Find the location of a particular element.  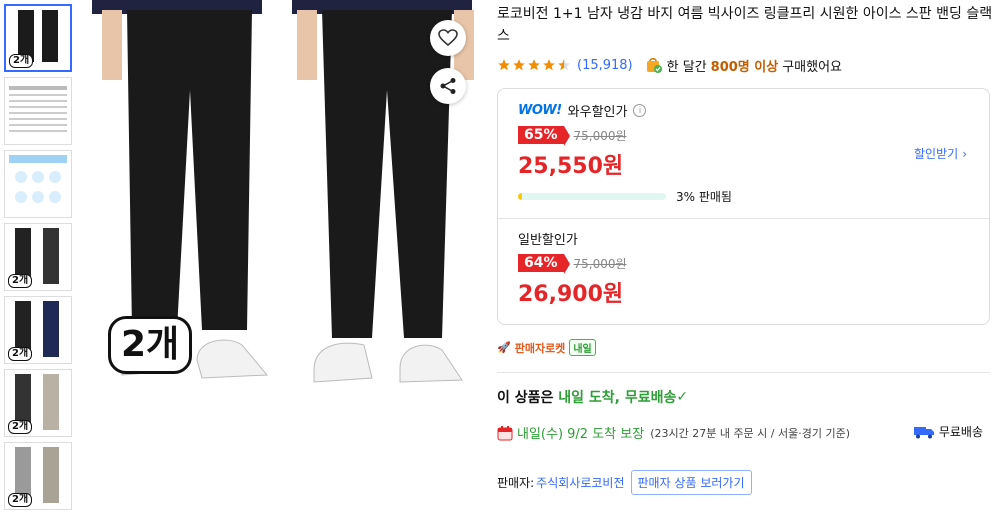

divider is located at coordinates (743, 372).